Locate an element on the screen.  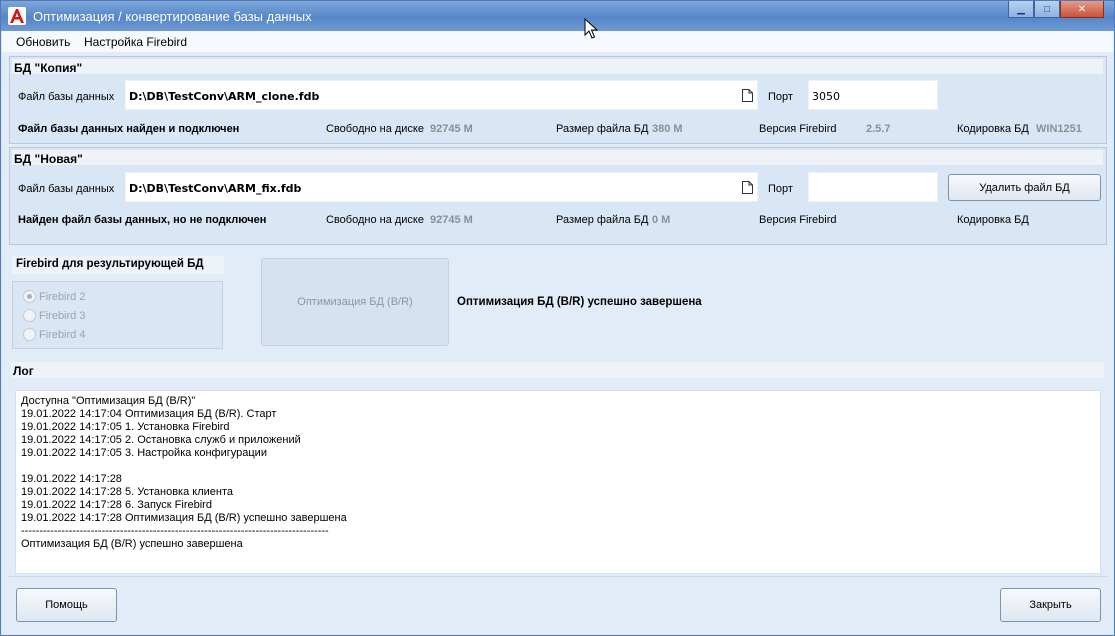
new-file-field: D:\DB\TestConv\ARM_fix.fdb is located at coordinates (441, 187).